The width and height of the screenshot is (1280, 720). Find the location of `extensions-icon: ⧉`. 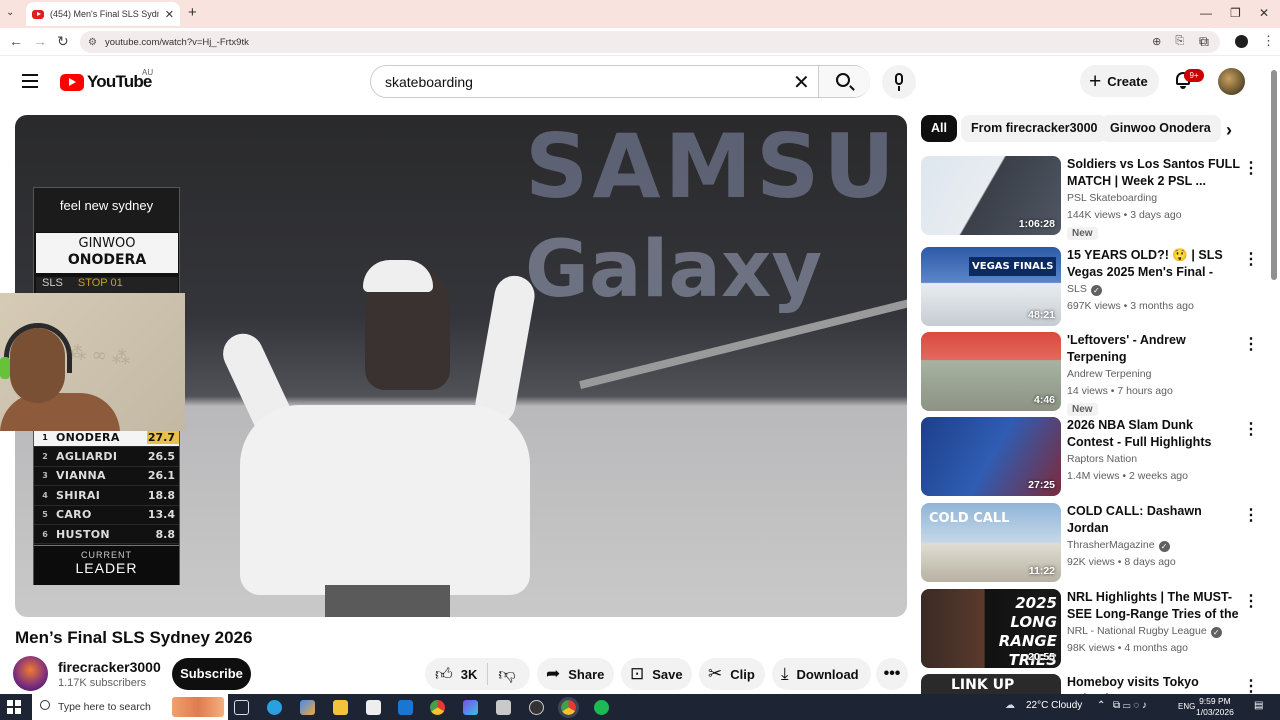

extensions-icon: ⧉ is located at coordinates (1204, 41).